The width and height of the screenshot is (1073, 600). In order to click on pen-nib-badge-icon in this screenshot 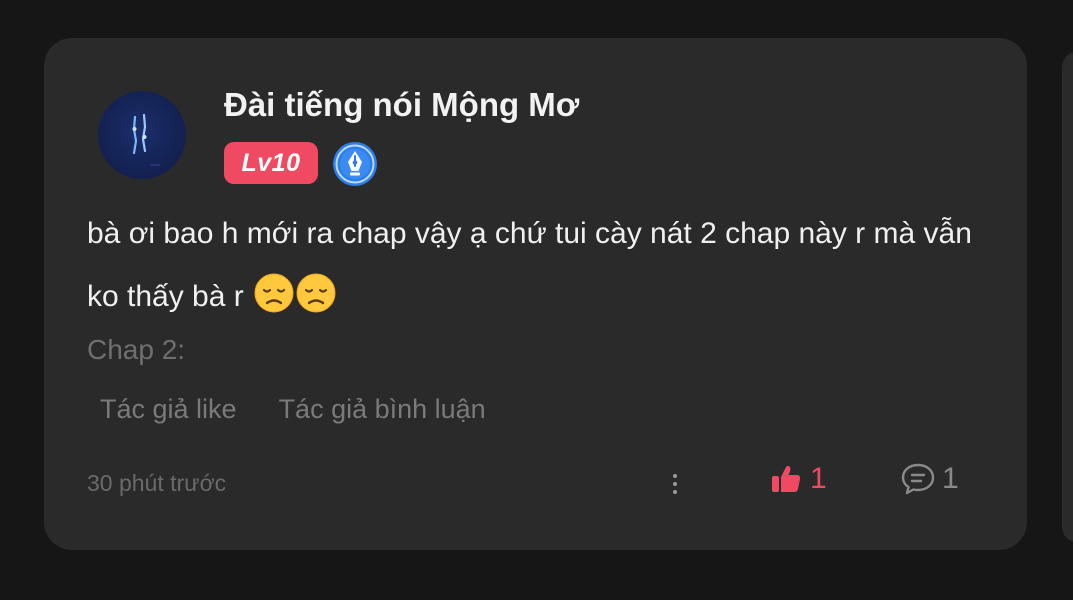, I will do `click(355, 164)`.